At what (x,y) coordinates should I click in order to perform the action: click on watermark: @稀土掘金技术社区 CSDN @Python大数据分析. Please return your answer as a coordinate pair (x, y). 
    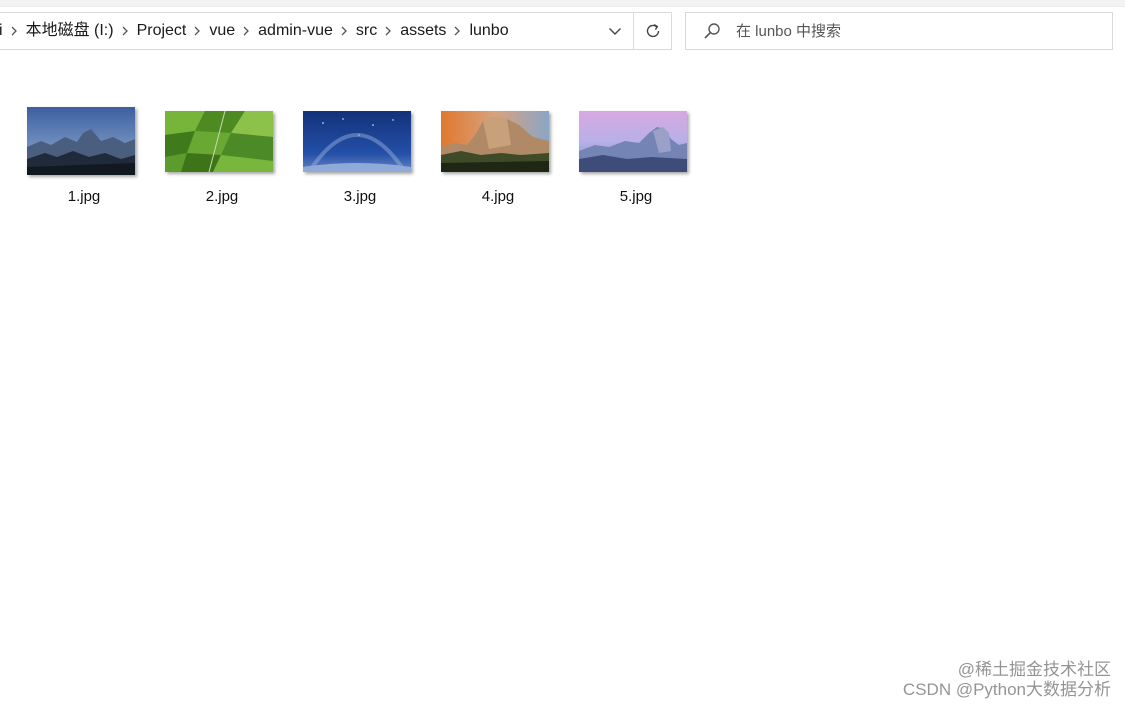
    Looking at the image, I should click on (1007, 680).